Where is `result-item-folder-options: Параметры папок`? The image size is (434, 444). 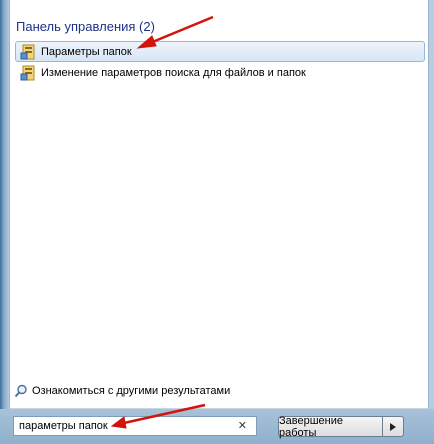
result-item-folder-options: Параметры папок is located at coordinates (220, 51).